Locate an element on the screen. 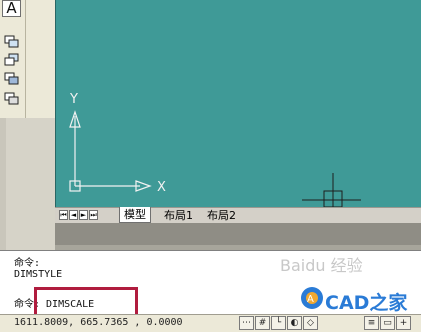  tab-layout1: 布局1 is located at coordinates (178, 215).